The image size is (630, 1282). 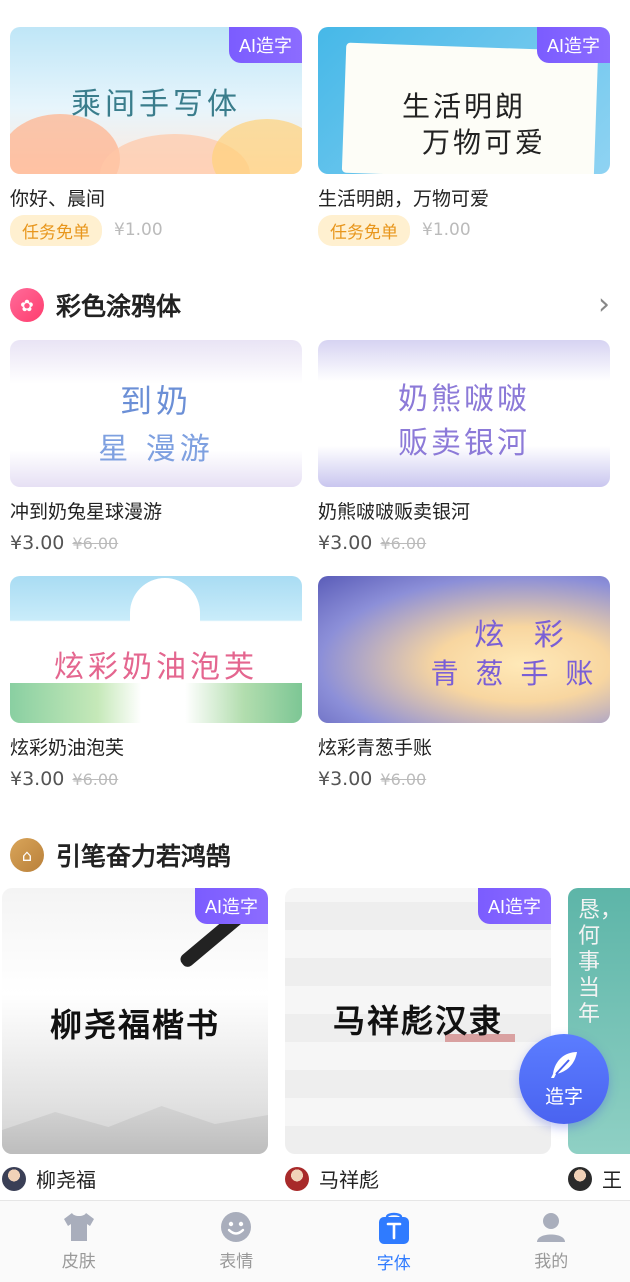 What do you see at coordinates (134, 1025) in the screenshot?
I see `font-preview-text: 柳尧福楷书` at bounding box center [134, 1025].